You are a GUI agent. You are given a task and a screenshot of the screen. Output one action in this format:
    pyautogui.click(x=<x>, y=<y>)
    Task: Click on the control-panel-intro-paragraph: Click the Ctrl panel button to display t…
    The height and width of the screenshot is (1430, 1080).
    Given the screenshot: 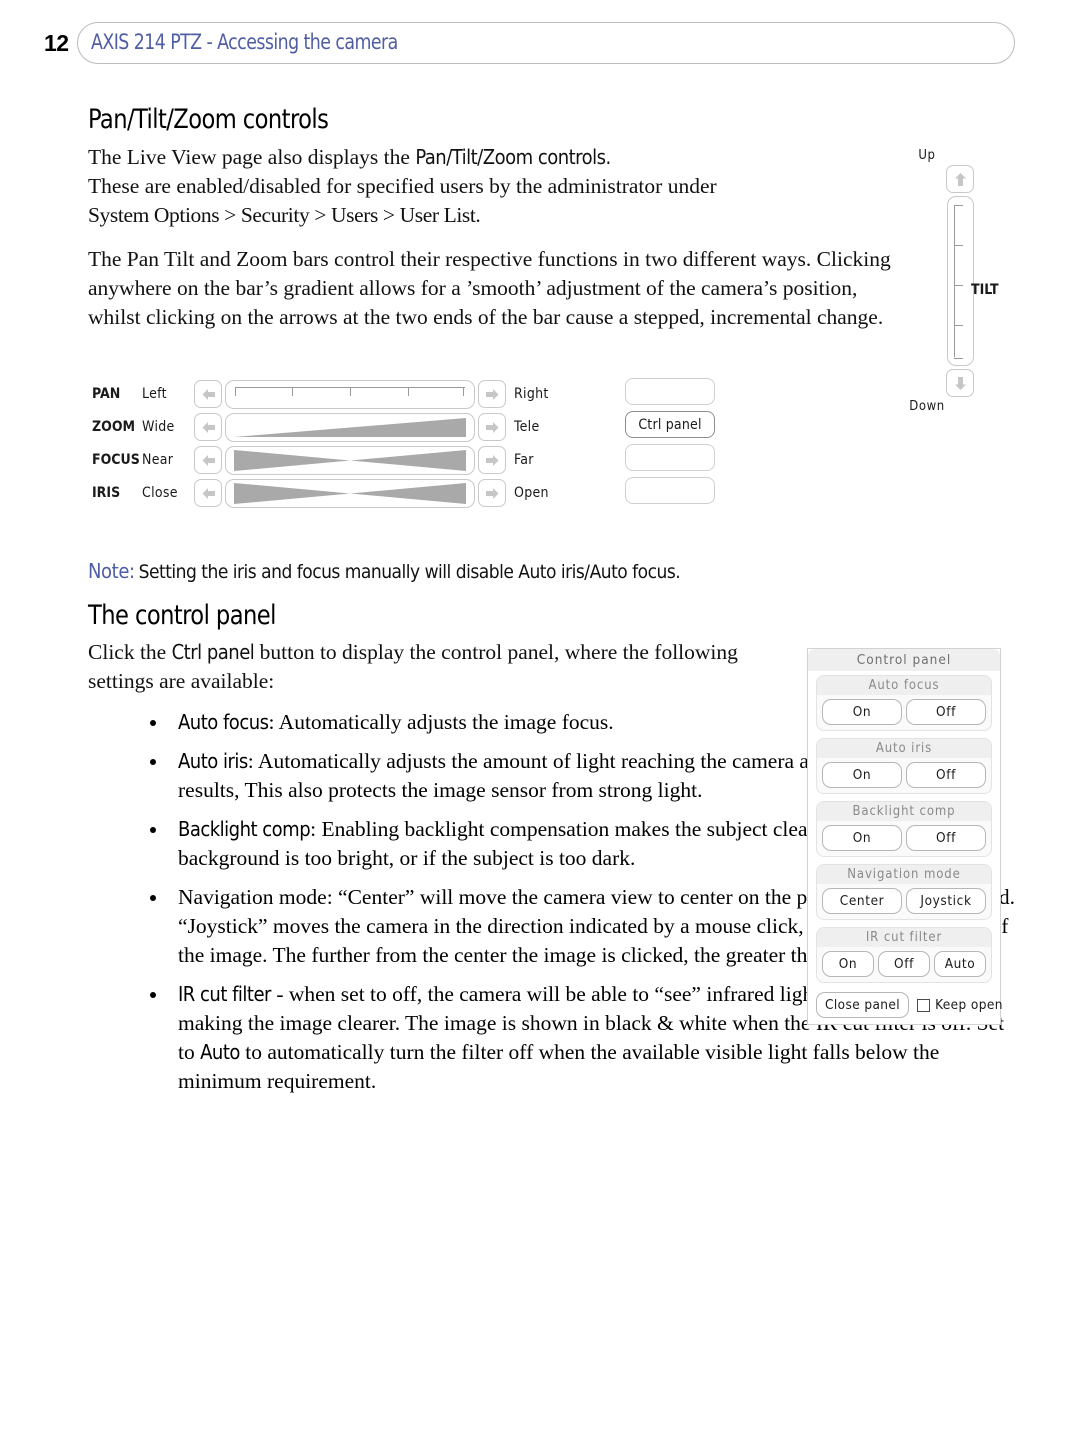 What is the action you would take?
    pyautogui.click(x=438, y=667)
    